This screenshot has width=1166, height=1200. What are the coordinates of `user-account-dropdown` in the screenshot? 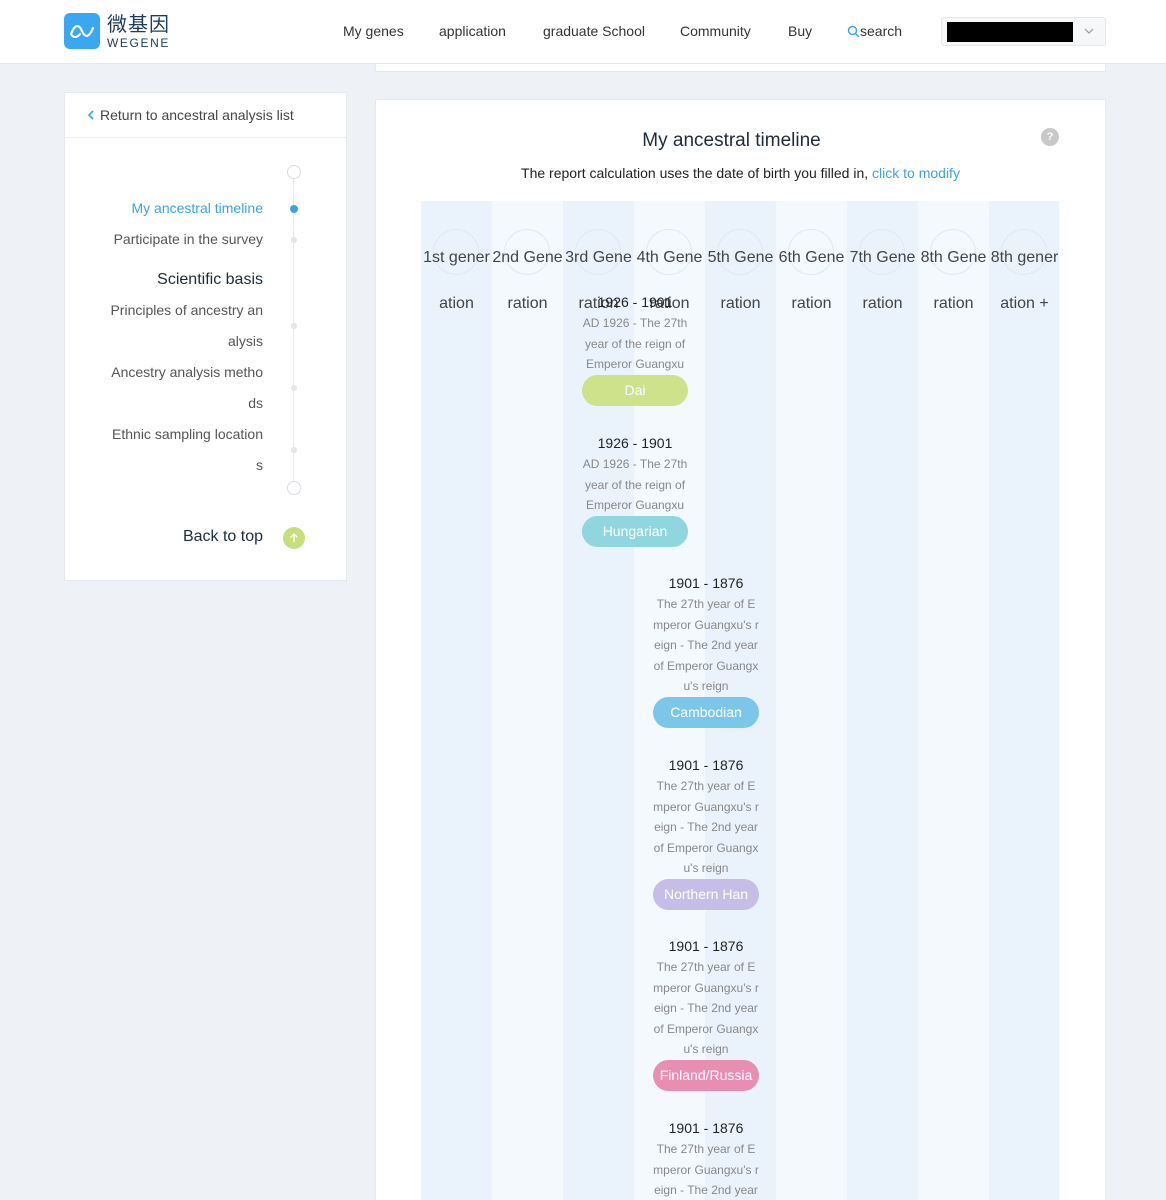 It's located at (1023, 31).